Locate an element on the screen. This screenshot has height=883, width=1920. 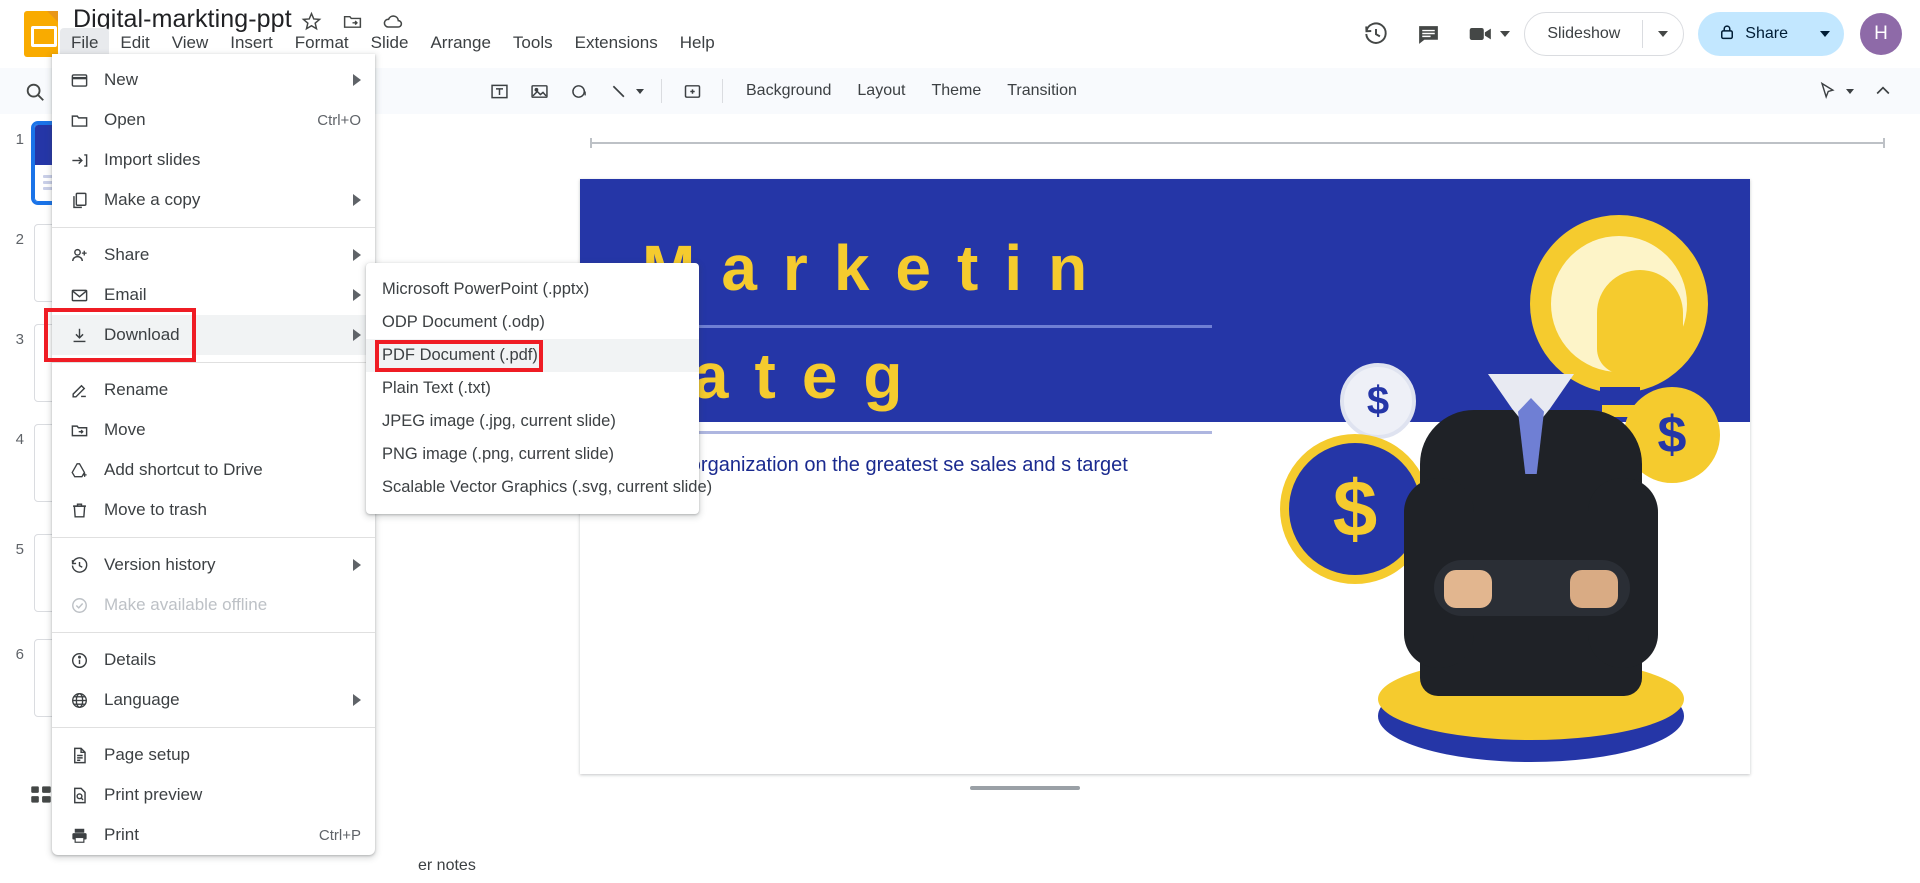
offline-check-icon is located at coordinates (87, 605).